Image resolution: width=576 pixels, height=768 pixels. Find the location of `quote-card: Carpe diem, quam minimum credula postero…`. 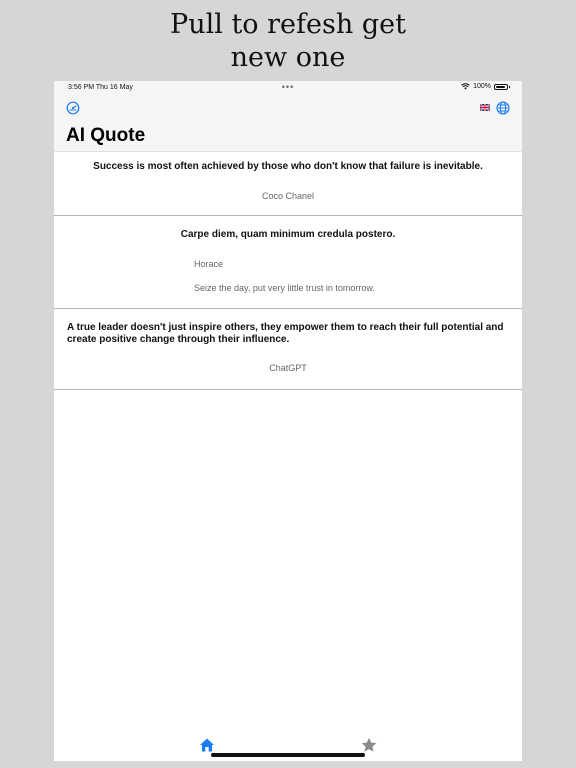

quote-card: Carpe diem, quam minimum credula postero… is located at coordinates (288, 262).